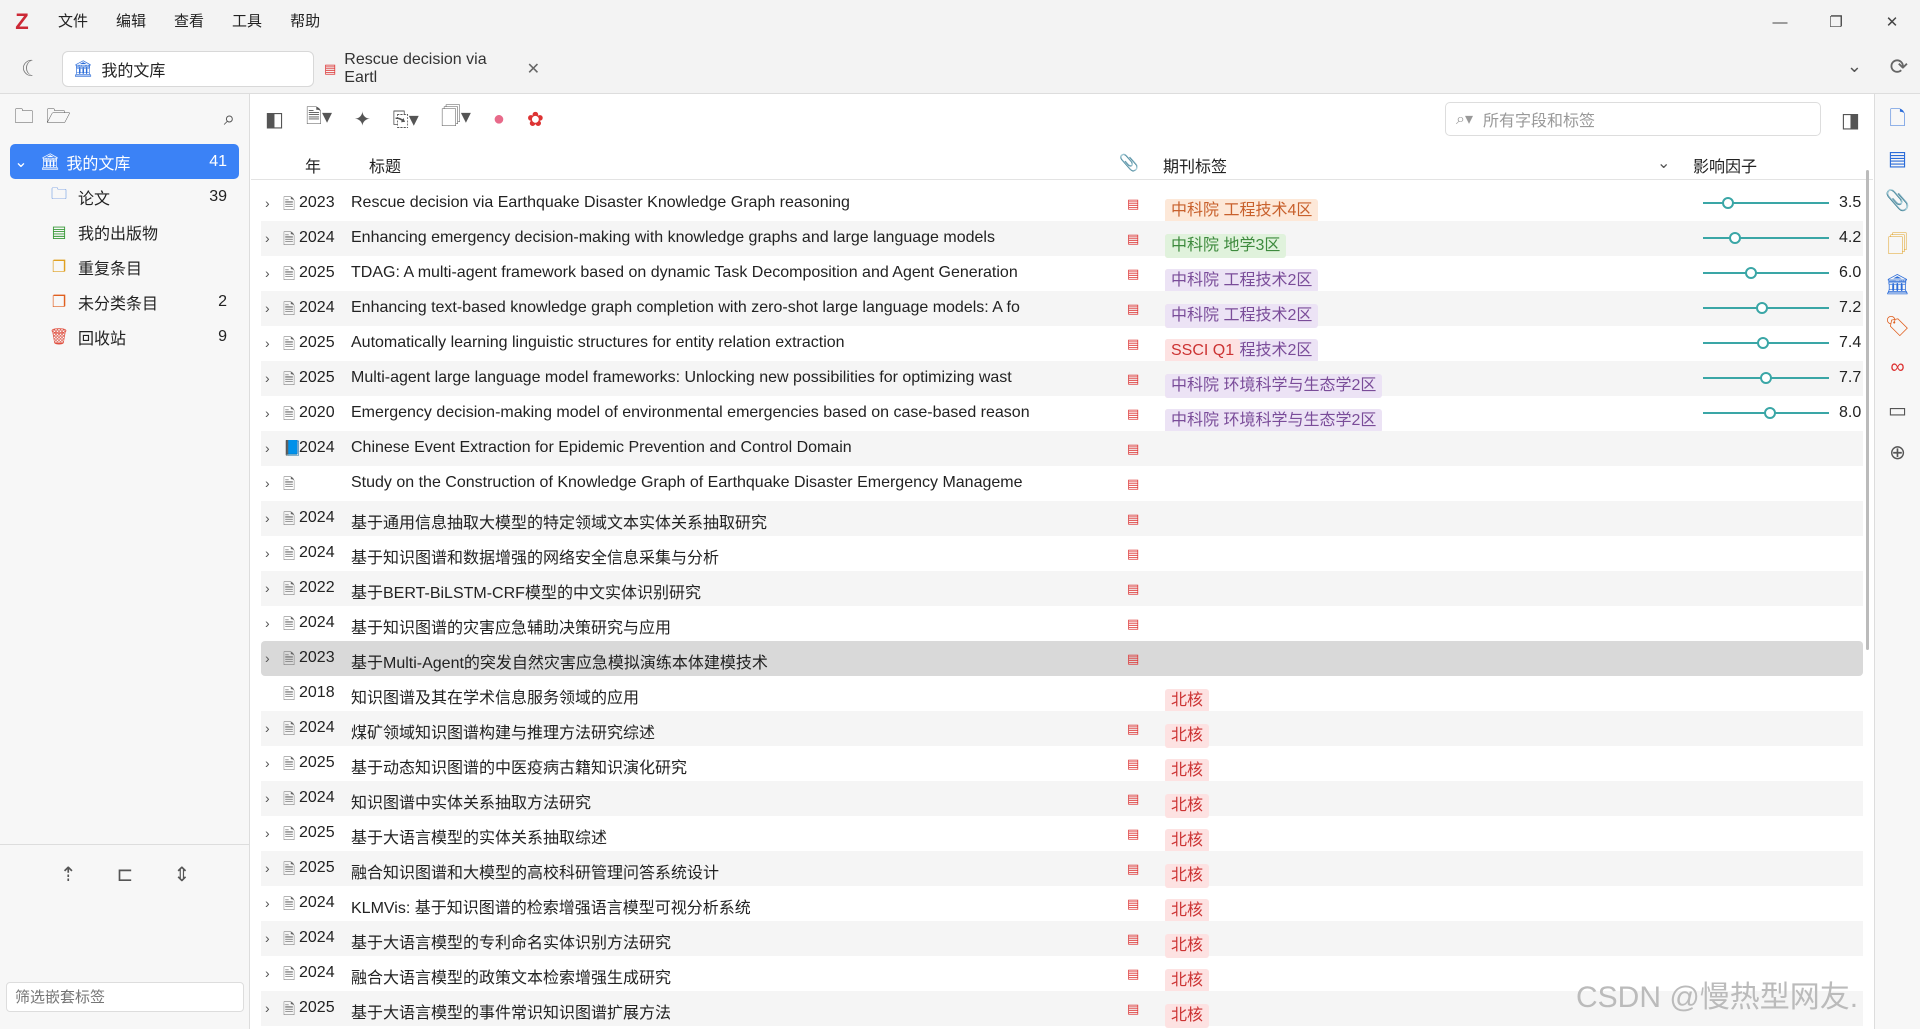 The image size is (1920, 1029). Describe the element at coordinates (131, 22) in the screenshot. I see `menu-edit: 编辑` at that location.